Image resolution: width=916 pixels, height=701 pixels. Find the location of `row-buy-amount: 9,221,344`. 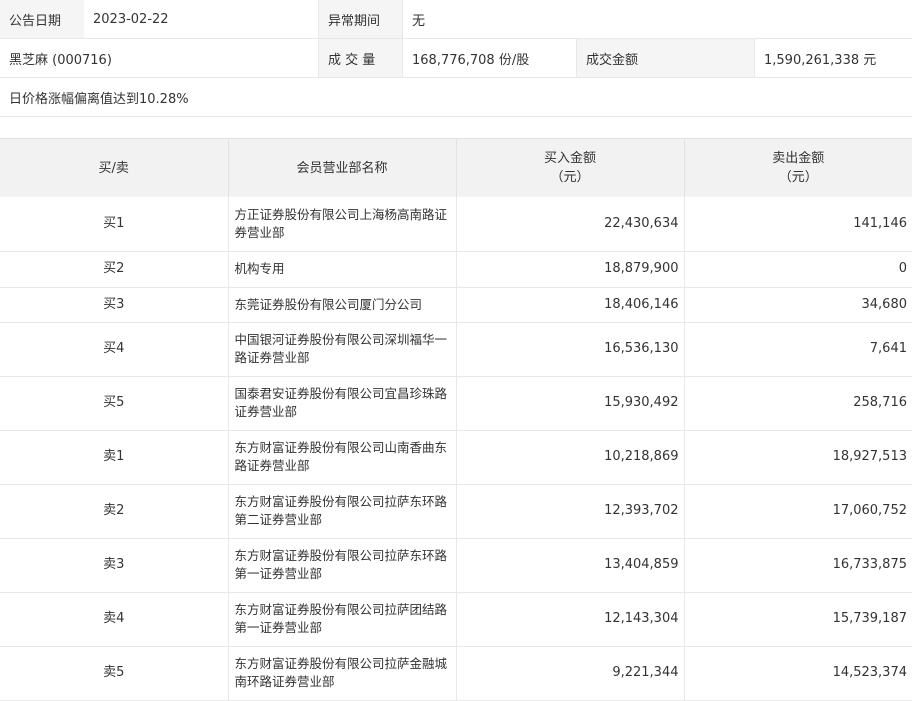

row-buy-amount: 9,221,344 is located at coordinates (570, 673).